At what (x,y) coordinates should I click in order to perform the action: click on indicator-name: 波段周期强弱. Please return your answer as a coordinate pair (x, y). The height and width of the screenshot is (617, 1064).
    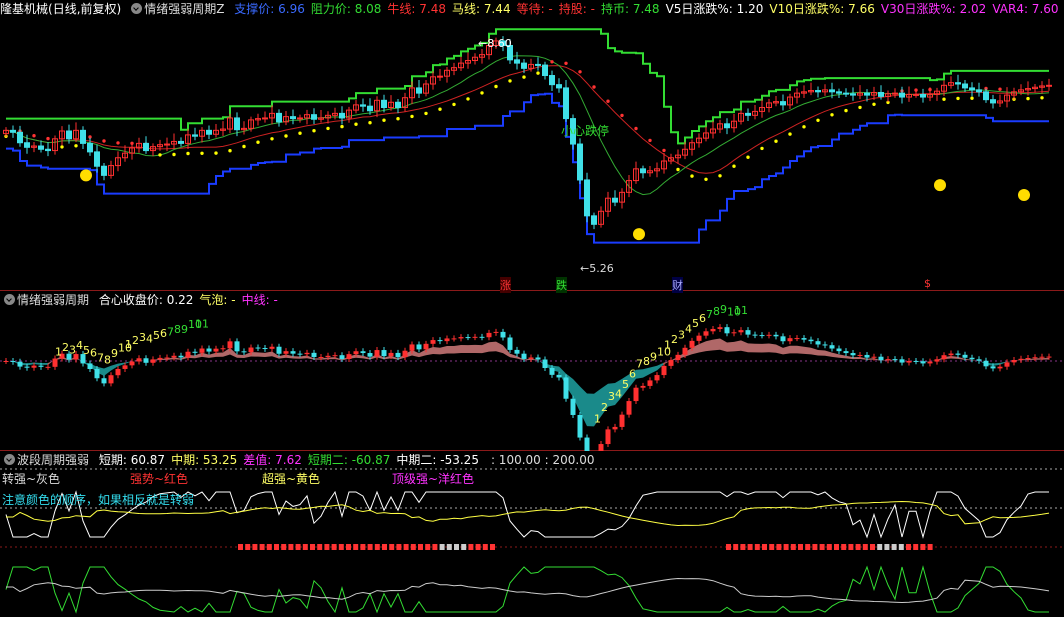
    Looking at the image, I should click on (53, 460).